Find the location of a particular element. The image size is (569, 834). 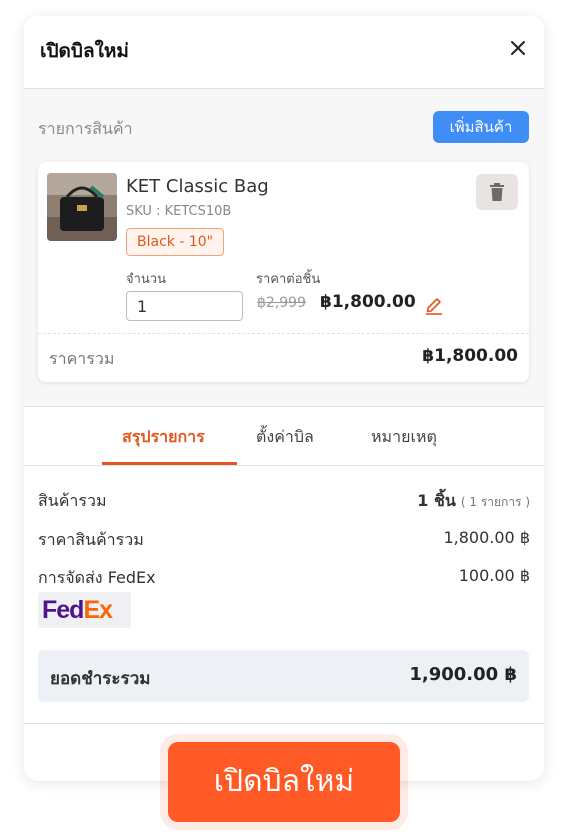

grand-total-value: 1,900.00 ฿ is located at coordinates (463, 674).